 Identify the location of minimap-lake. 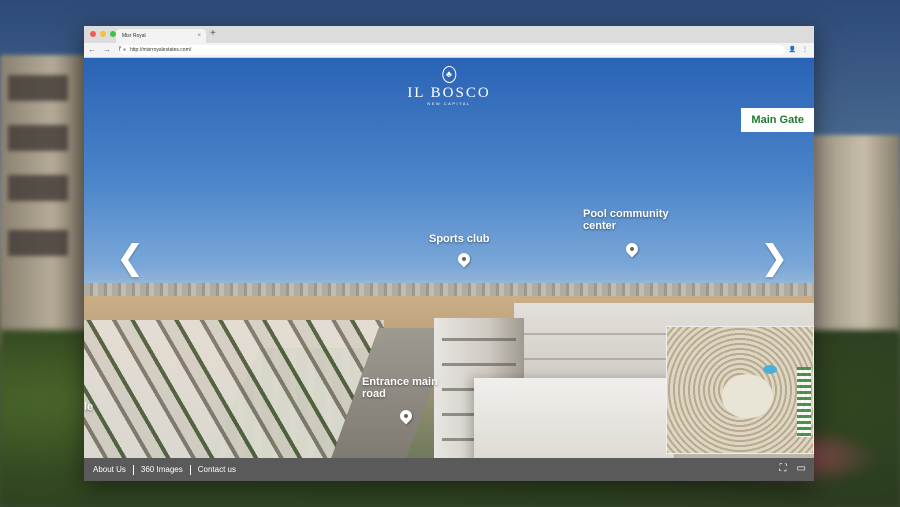
(770, 369).